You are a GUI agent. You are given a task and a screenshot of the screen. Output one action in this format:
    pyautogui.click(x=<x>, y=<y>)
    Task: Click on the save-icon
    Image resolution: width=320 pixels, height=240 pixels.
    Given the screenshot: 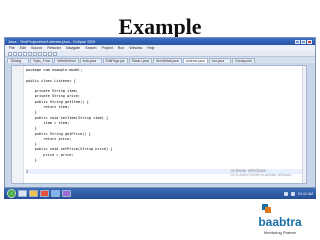 What is the action you would take?
    pyautogui.click(x=15, y=53)
    